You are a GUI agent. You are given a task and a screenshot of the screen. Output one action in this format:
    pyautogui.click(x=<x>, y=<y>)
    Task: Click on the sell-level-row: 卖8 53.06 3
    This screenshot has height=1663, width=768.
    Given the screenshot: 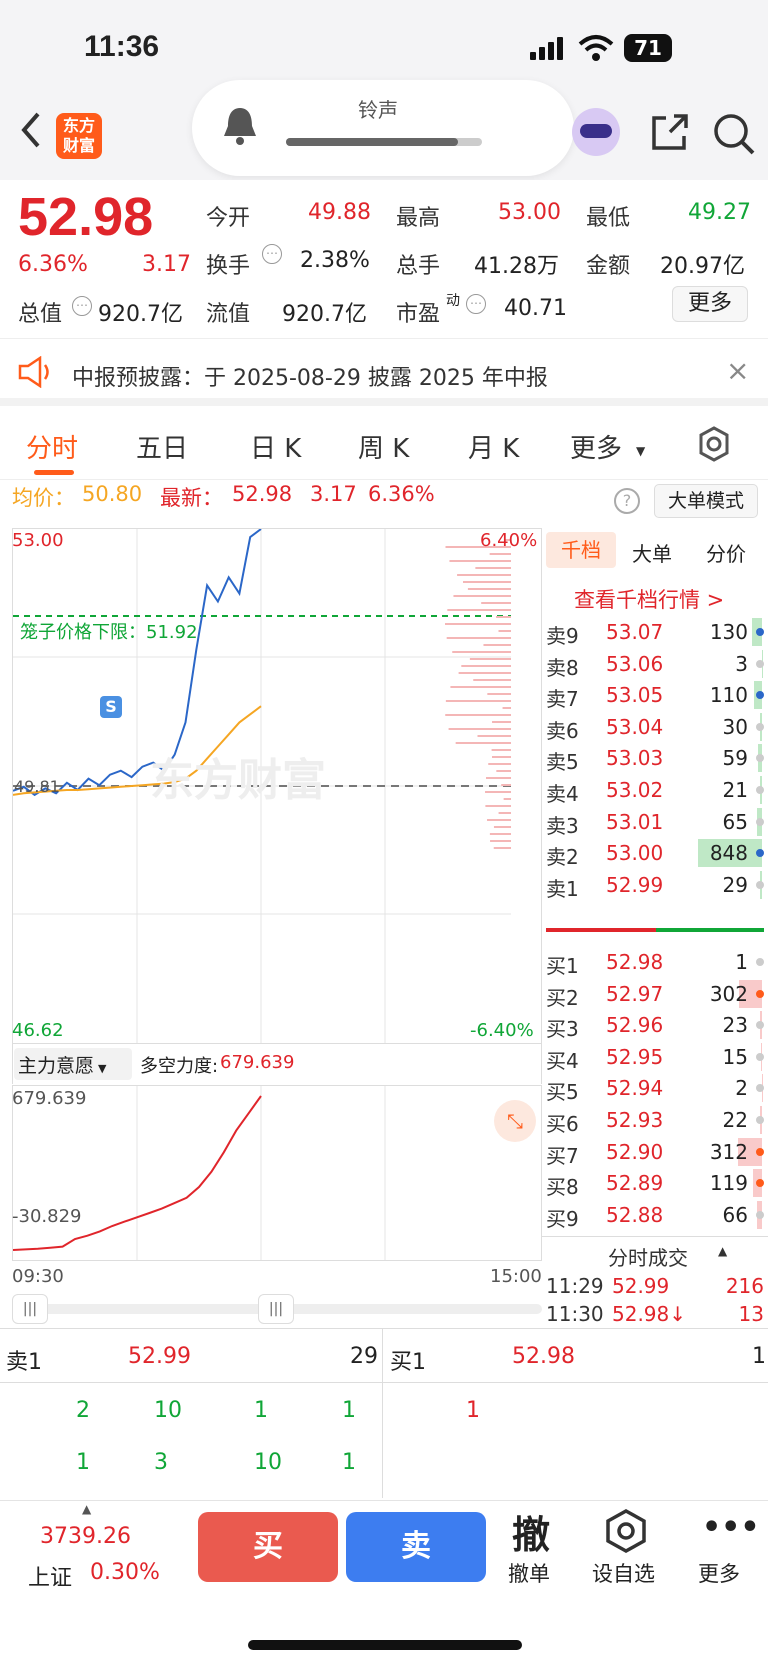 What is the action you would take?
    pyautogui.click(x=655, y=664)
    